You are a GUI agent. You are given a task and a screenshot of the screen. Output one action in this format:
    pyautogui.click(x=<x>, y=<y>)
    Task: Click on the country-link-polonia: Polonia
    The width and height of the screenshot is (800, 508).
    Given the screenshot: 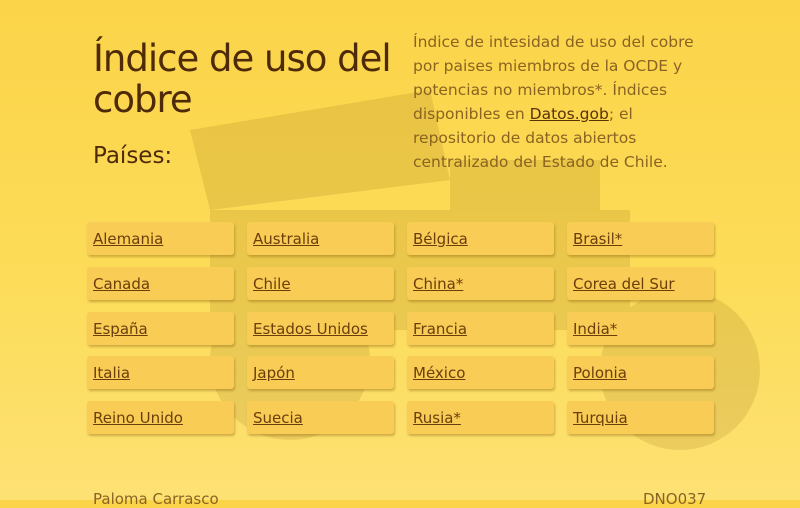 What is the action you would take?
    pyautogui.click(x=600, y=373)
    